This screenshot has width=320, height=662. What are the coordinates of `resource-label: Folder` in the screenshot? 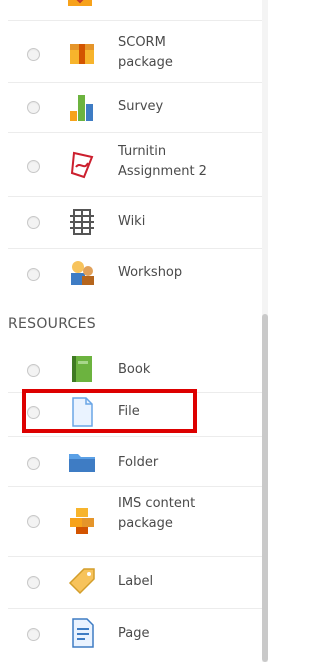 It's located at (138, 462).